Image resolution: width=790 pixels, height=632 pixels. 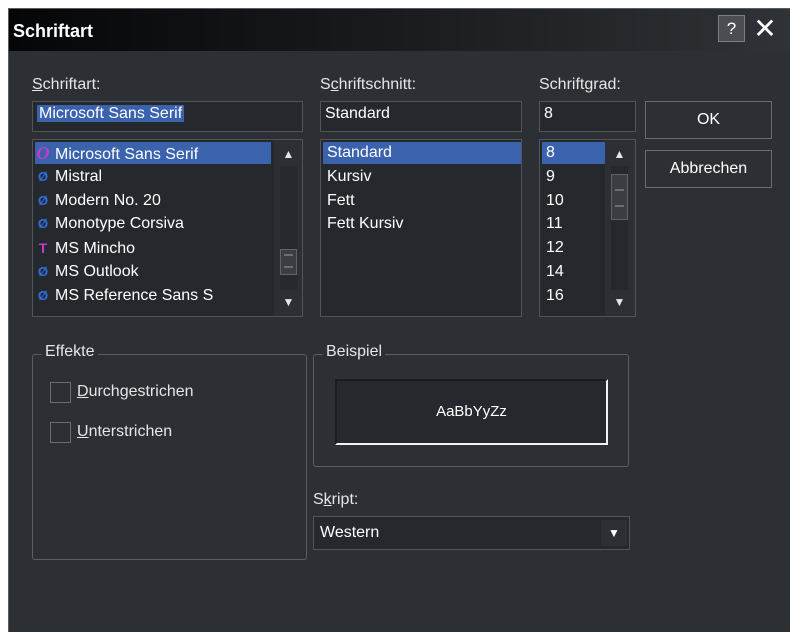 What do you see at coordinates (422, 201) in the screenshot?
I see `list-item: Fett` at bounding box center [422, 201].